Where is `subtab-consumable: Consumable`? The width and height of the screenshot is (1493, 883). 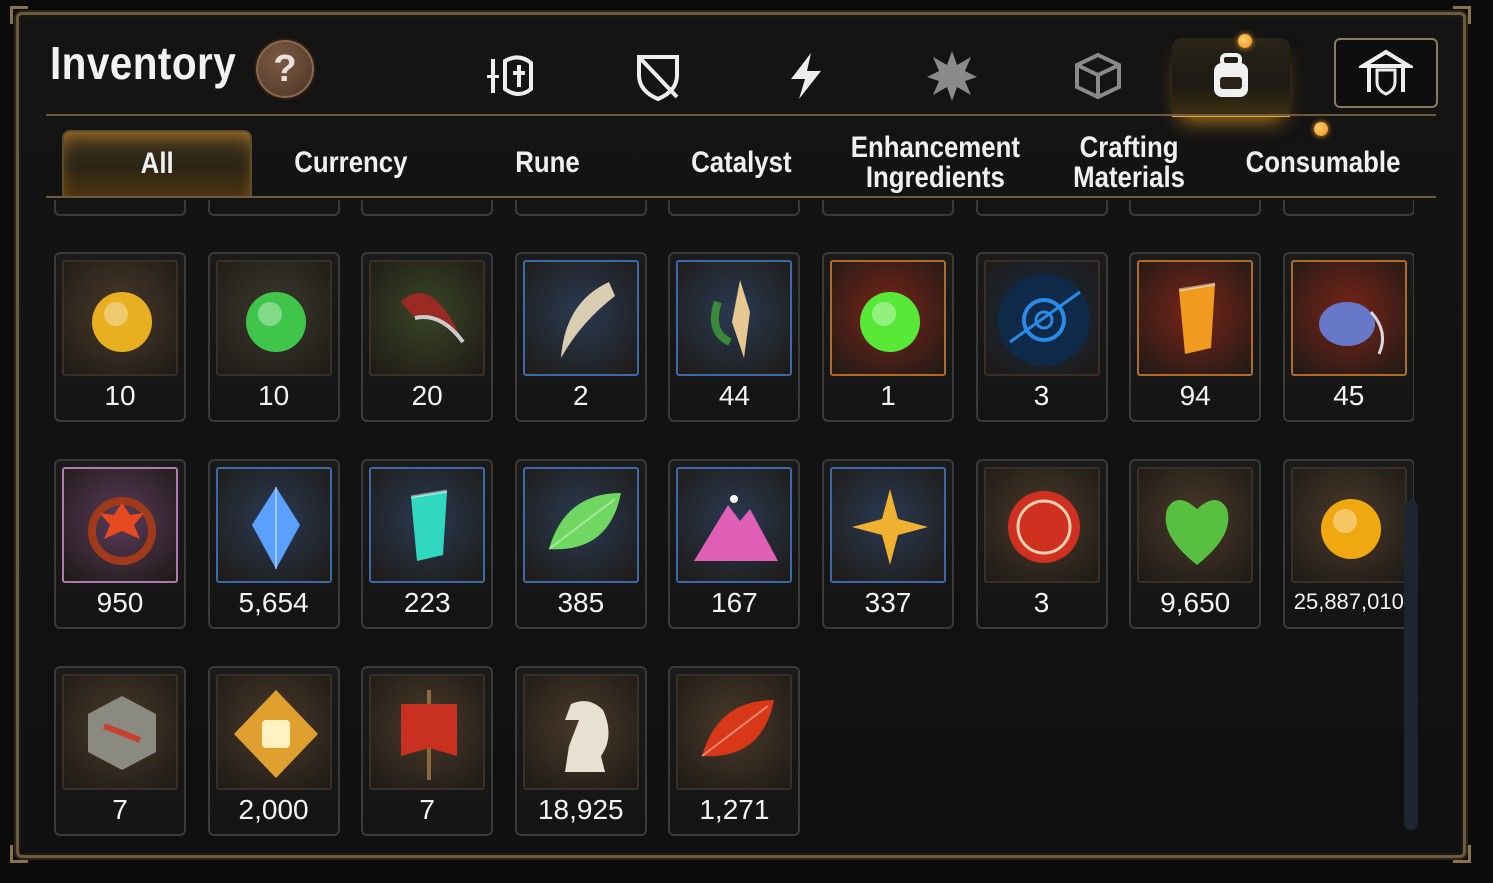
subtab-consumable: Consumable is located at coordinates (1323, 163).